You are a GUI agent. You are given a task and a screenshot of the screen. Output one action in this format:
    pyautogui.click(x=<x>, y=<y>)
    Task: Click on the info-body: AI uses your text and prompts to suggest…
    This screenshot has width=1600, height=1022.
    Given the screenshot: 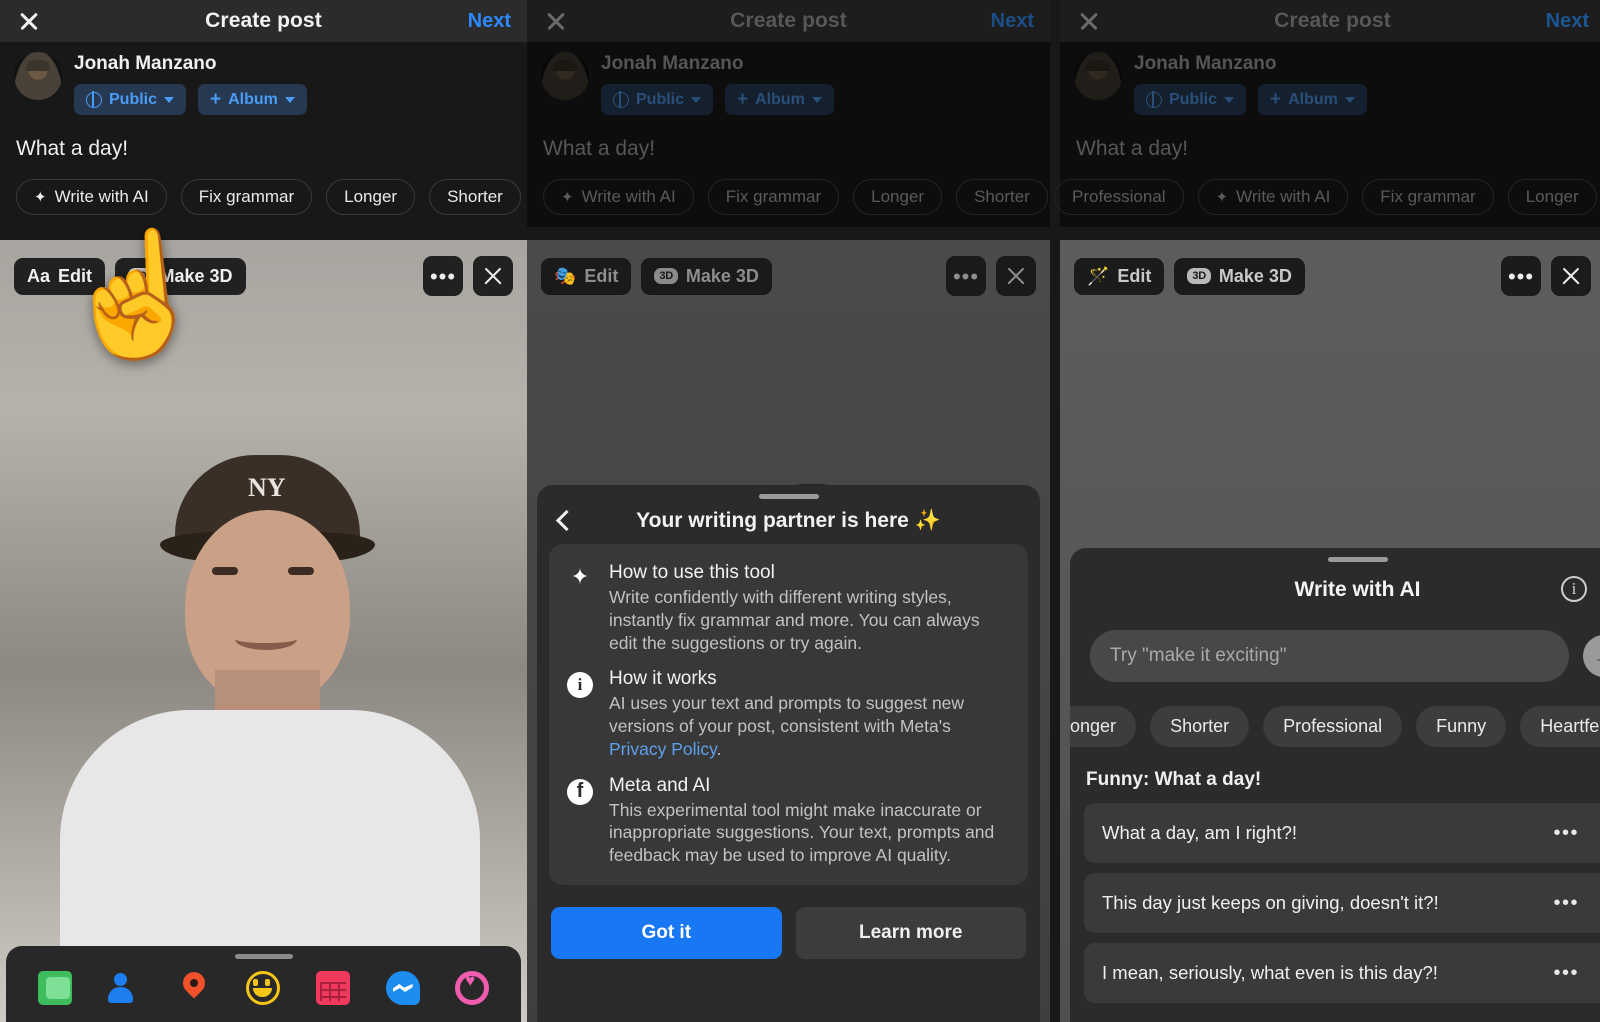 What is the action you would take?
    pyautogui.click(x=810, y=726)
    